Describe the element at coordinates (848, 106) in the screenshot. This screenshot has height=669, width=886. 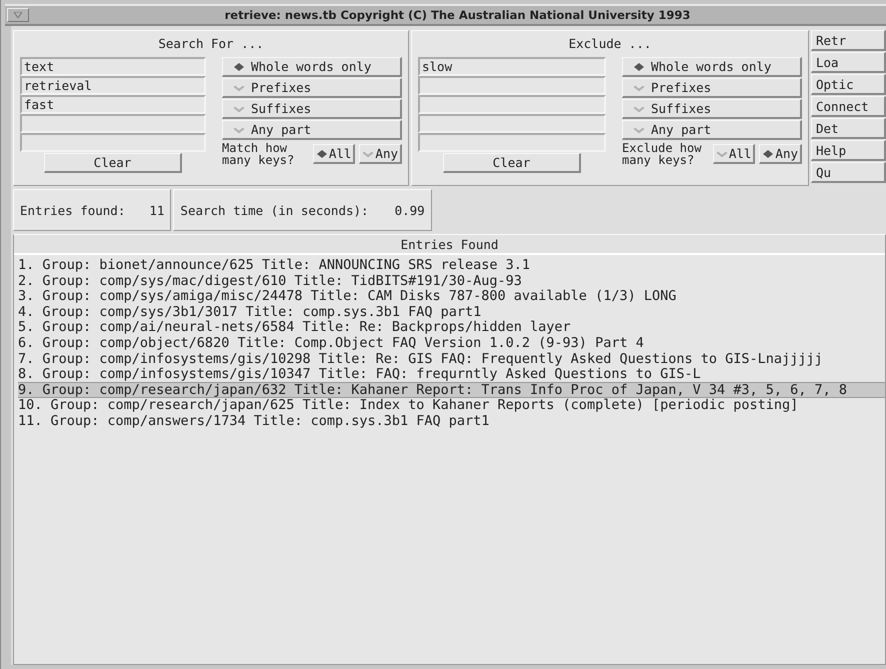
I see `side-button: Connect` at that location.